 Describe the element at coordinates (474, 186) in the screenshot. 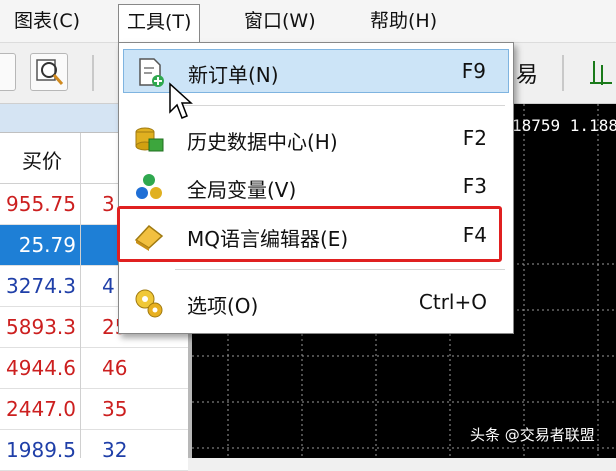

I see `menu-item-shortcut: F3` at that location.